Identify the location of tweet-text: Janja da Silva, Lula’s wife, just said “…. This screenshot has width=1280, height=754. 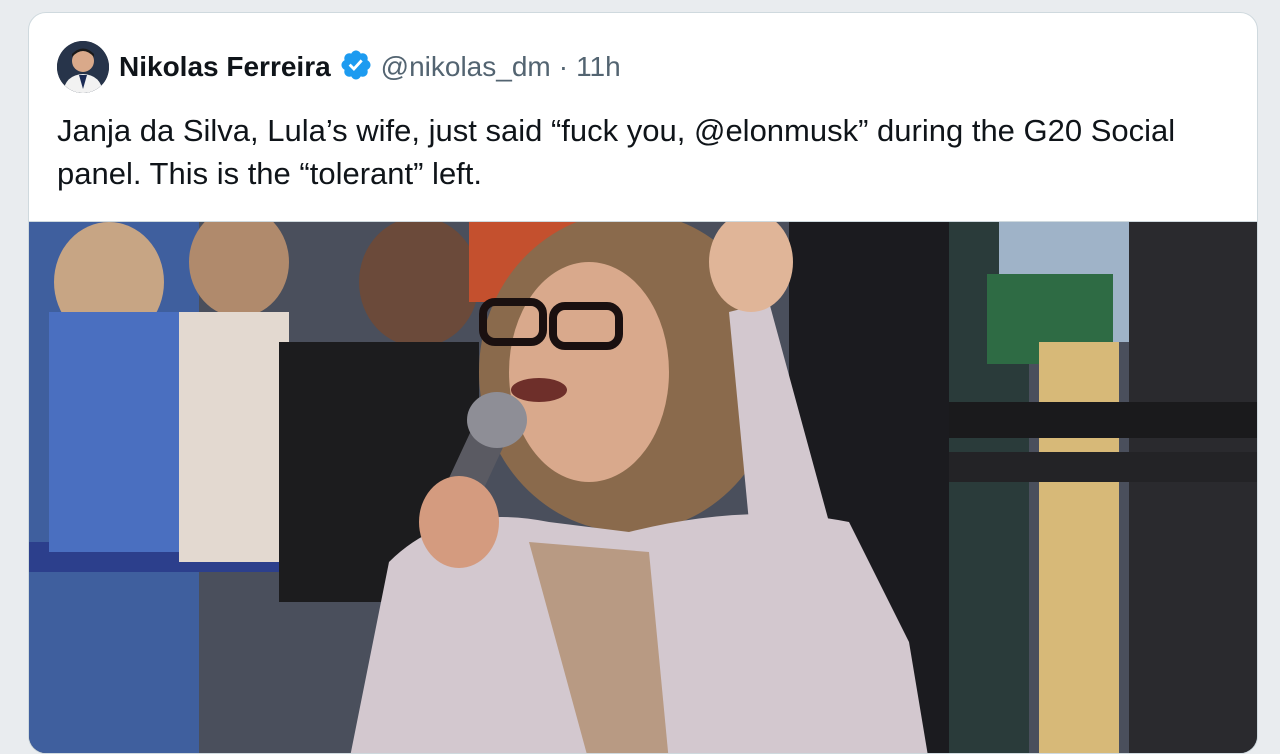
(616, 152).